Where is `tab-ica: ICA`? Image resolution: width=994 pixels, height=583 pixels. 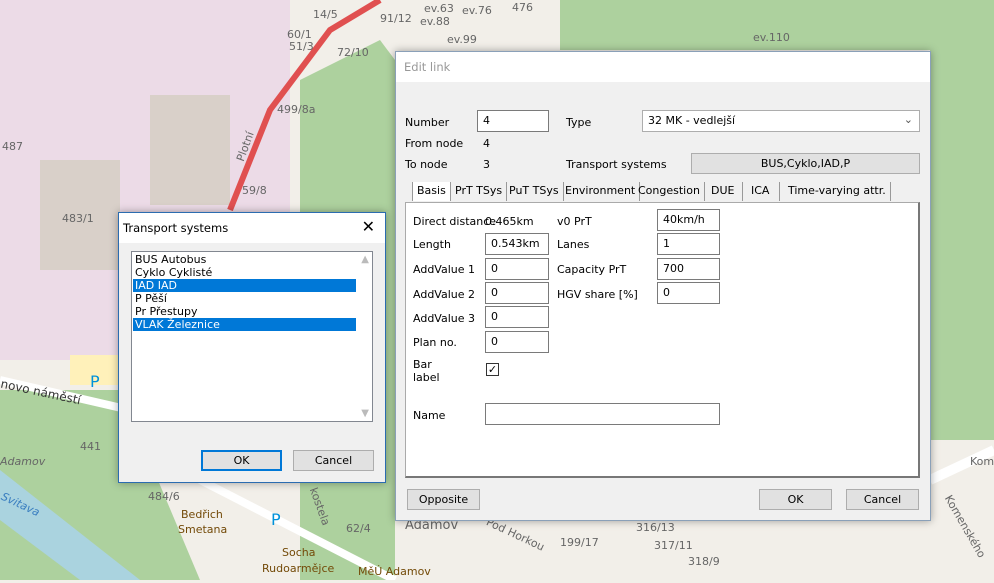
tab-ica: ICA is located at coordinates (761, 191).